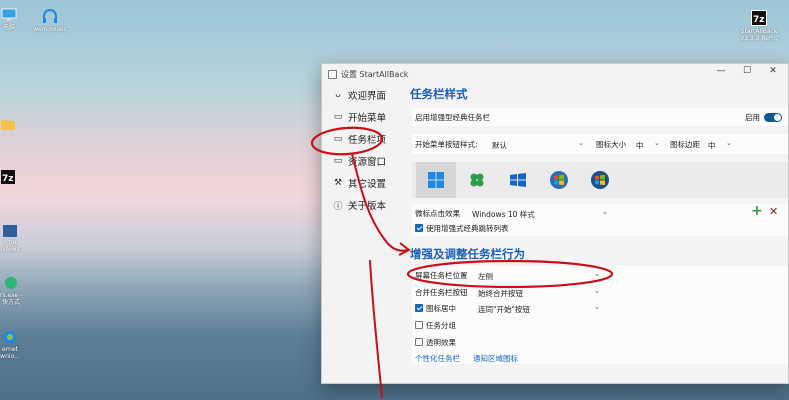 This screenshot has height=400, width=789. Describe the element at coordinates (446, 144) in the screenshot. I see `start-button-style-label: 开始菜单按钮样式:` at that location.